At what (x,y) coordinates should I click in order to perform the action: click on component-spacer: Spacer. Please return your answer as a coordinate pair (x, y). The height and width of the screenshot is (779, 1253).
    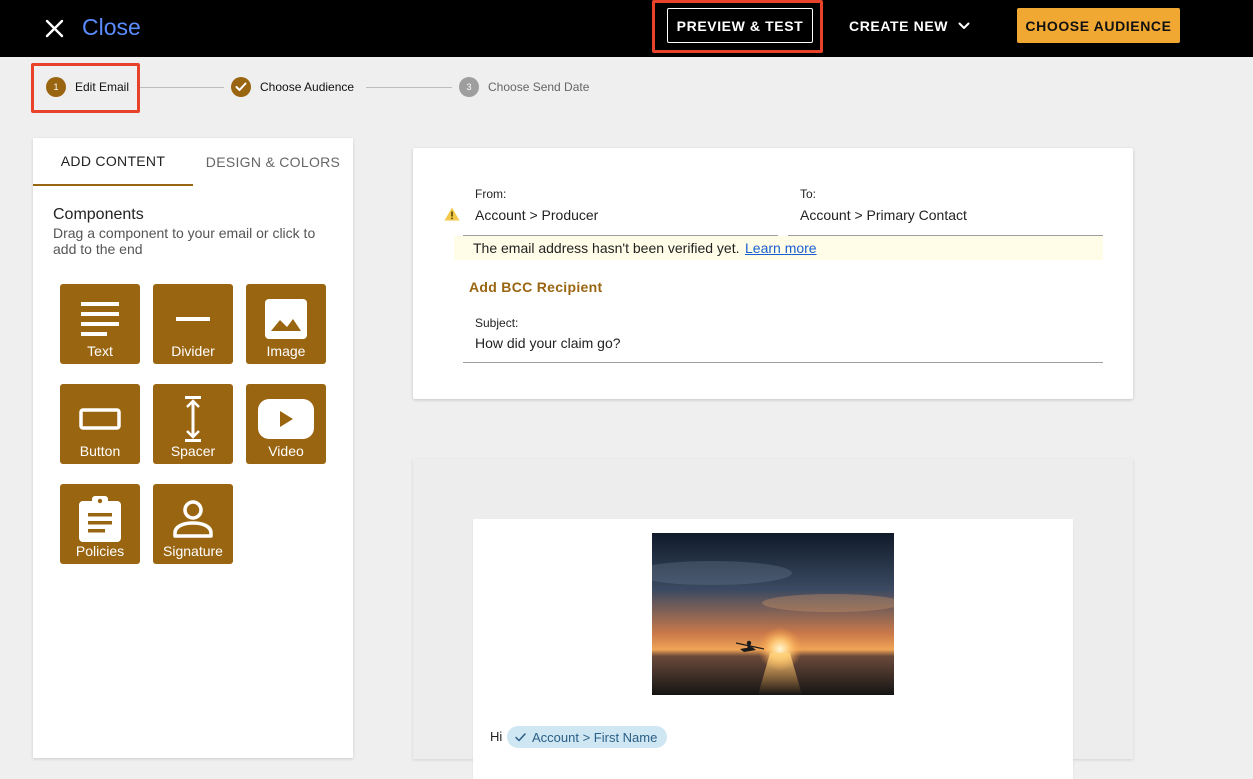
    Looking at the image, I should click on (193, 424).